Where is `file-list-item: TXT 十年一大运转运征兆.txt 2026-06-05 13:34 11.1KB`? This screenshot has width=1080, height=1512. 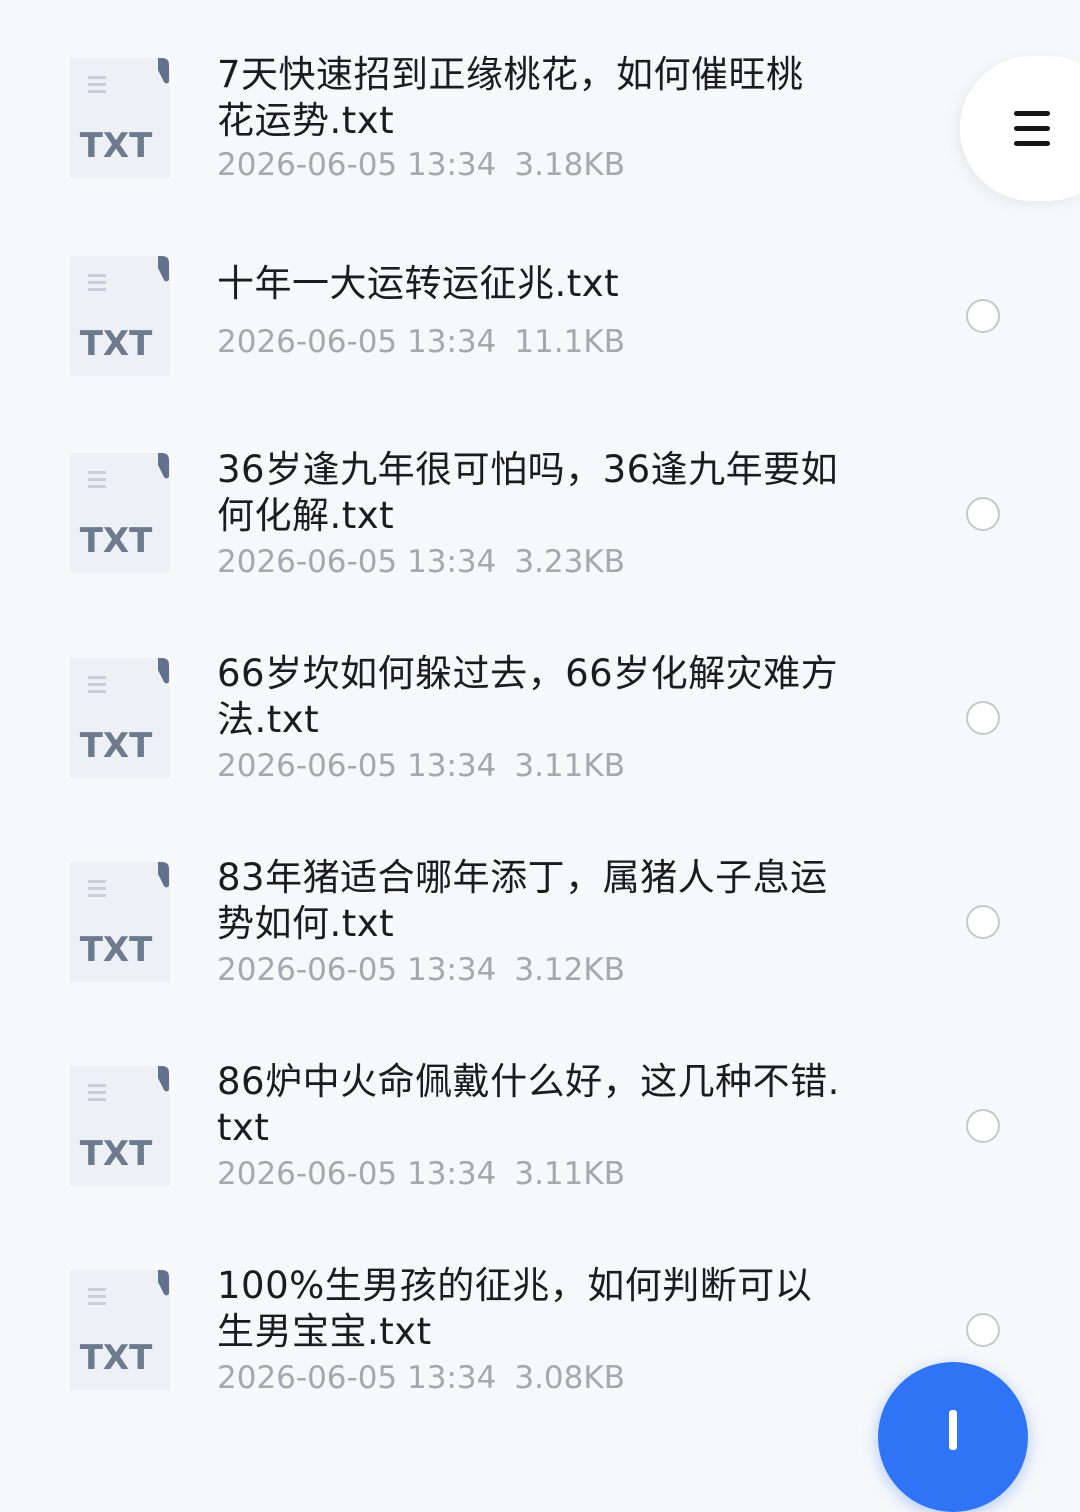
file-list-item: TXT 十年一大运转运征兆.txt 2026-06-05 13:34 11.1KB is located at coordinates (540, 305).